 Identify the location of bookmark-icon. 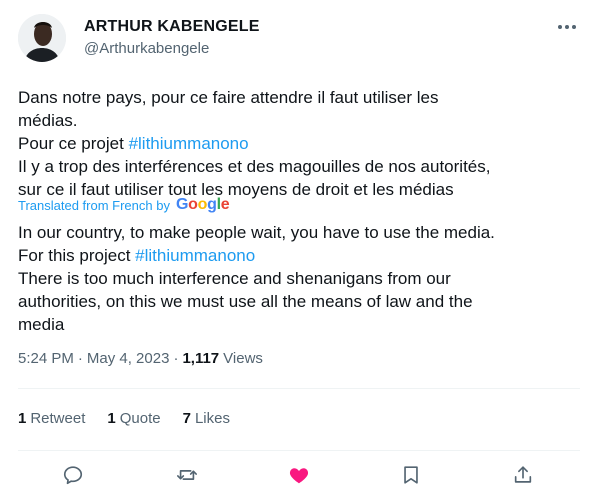
(411, 475).